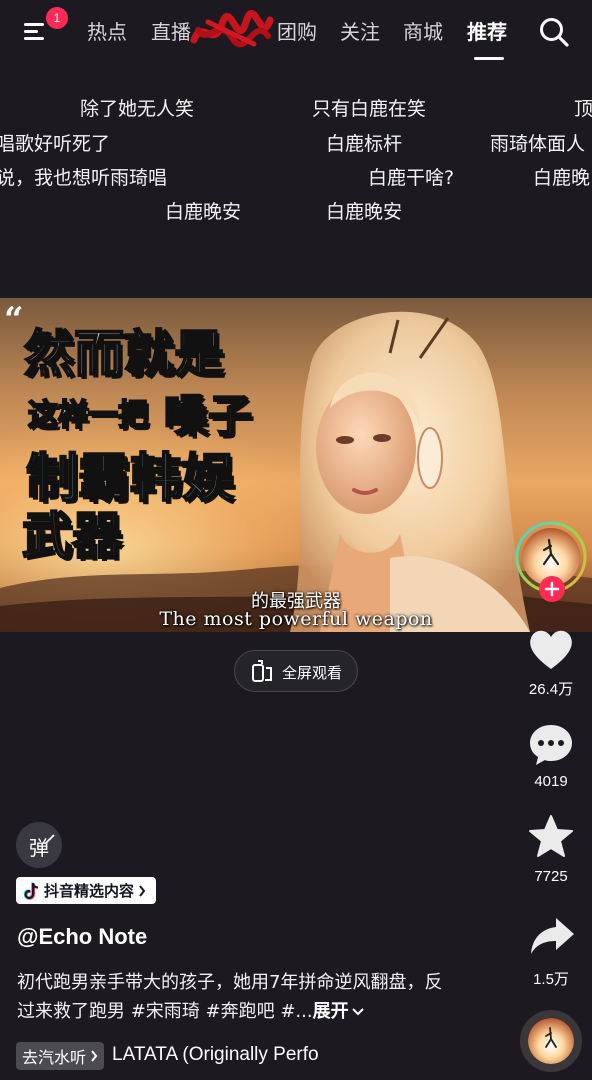 The height and width of the screenshot is (1080, 592). Describe the element at coordinates (583, 109) in the screenshot. I see `danmaku-comment: 顶` at that location.